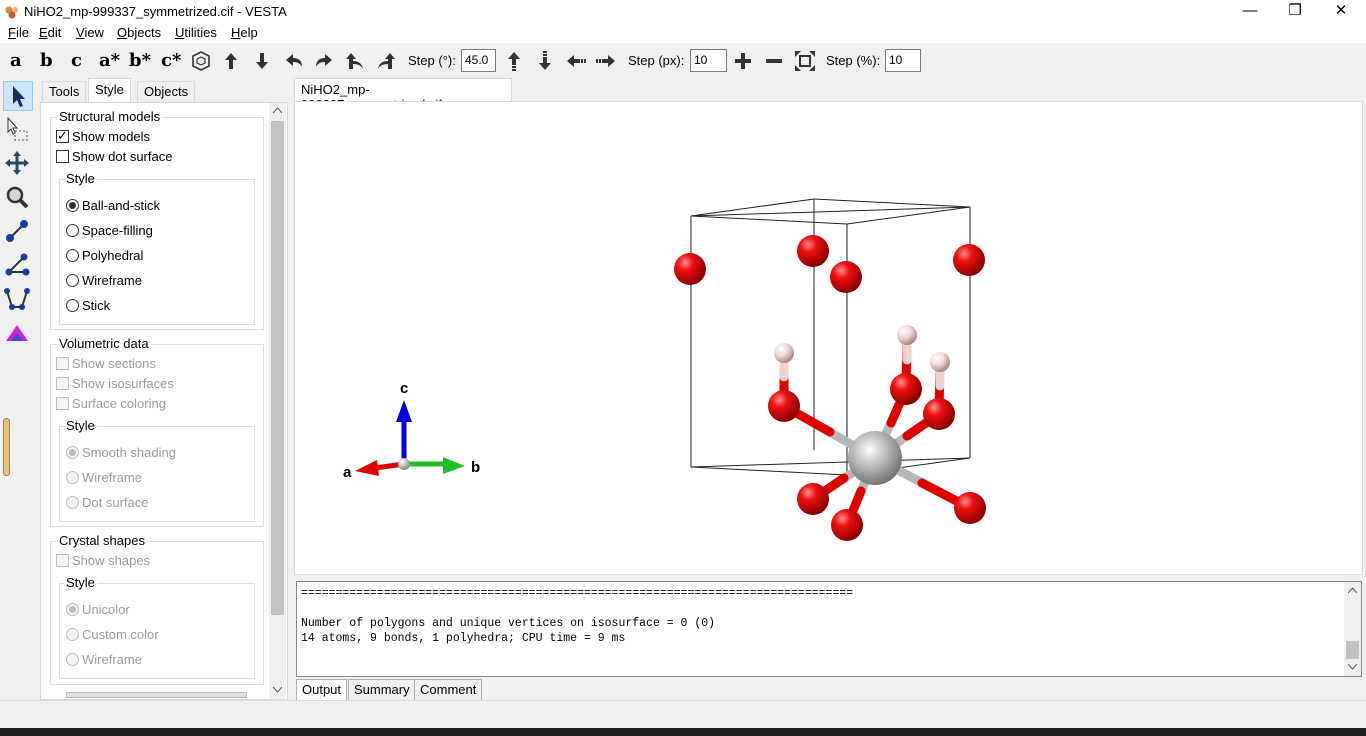 The image size is (1366, 736). What do you see at coordinates (103, 136) in the screenshot?
I see `show-models-checkbox: Show models` at bounding box center [103, 136].